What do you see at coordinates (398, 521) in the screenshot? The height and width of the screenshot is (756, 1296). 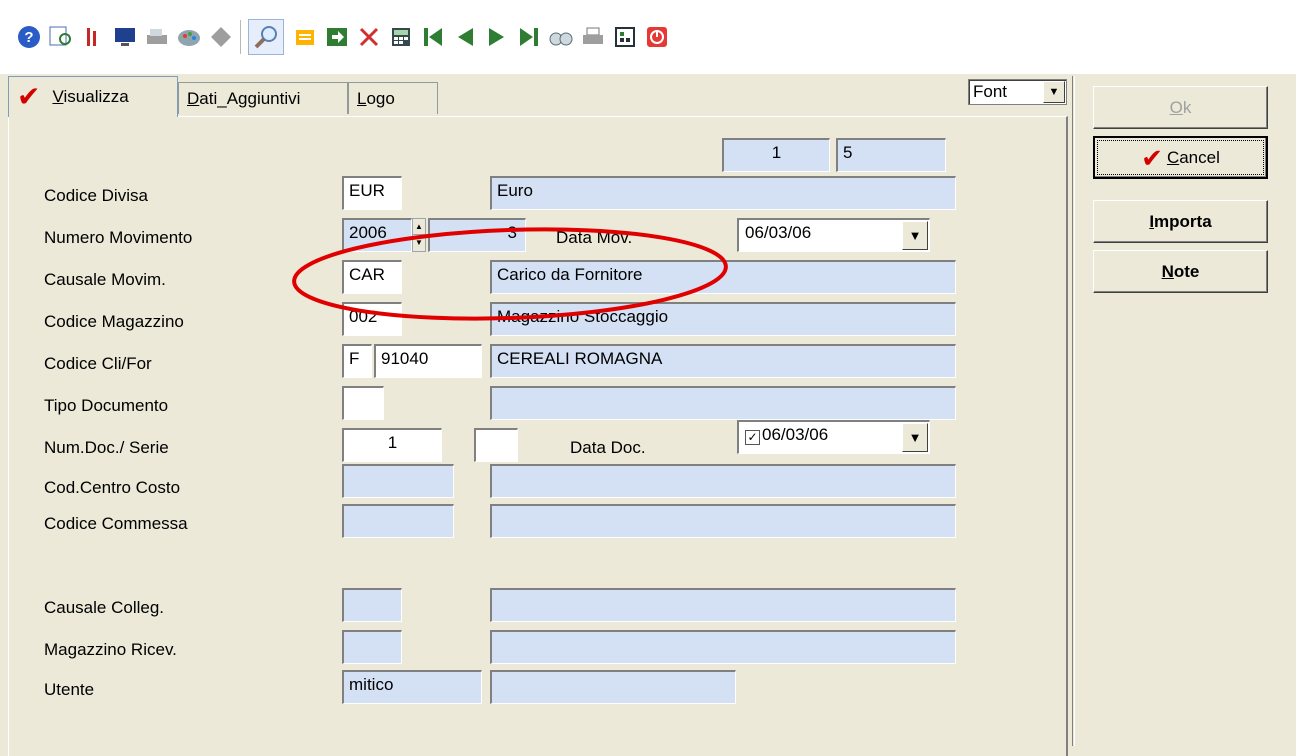 I see `codice-commessa-input` at bounding box center [398, 521].